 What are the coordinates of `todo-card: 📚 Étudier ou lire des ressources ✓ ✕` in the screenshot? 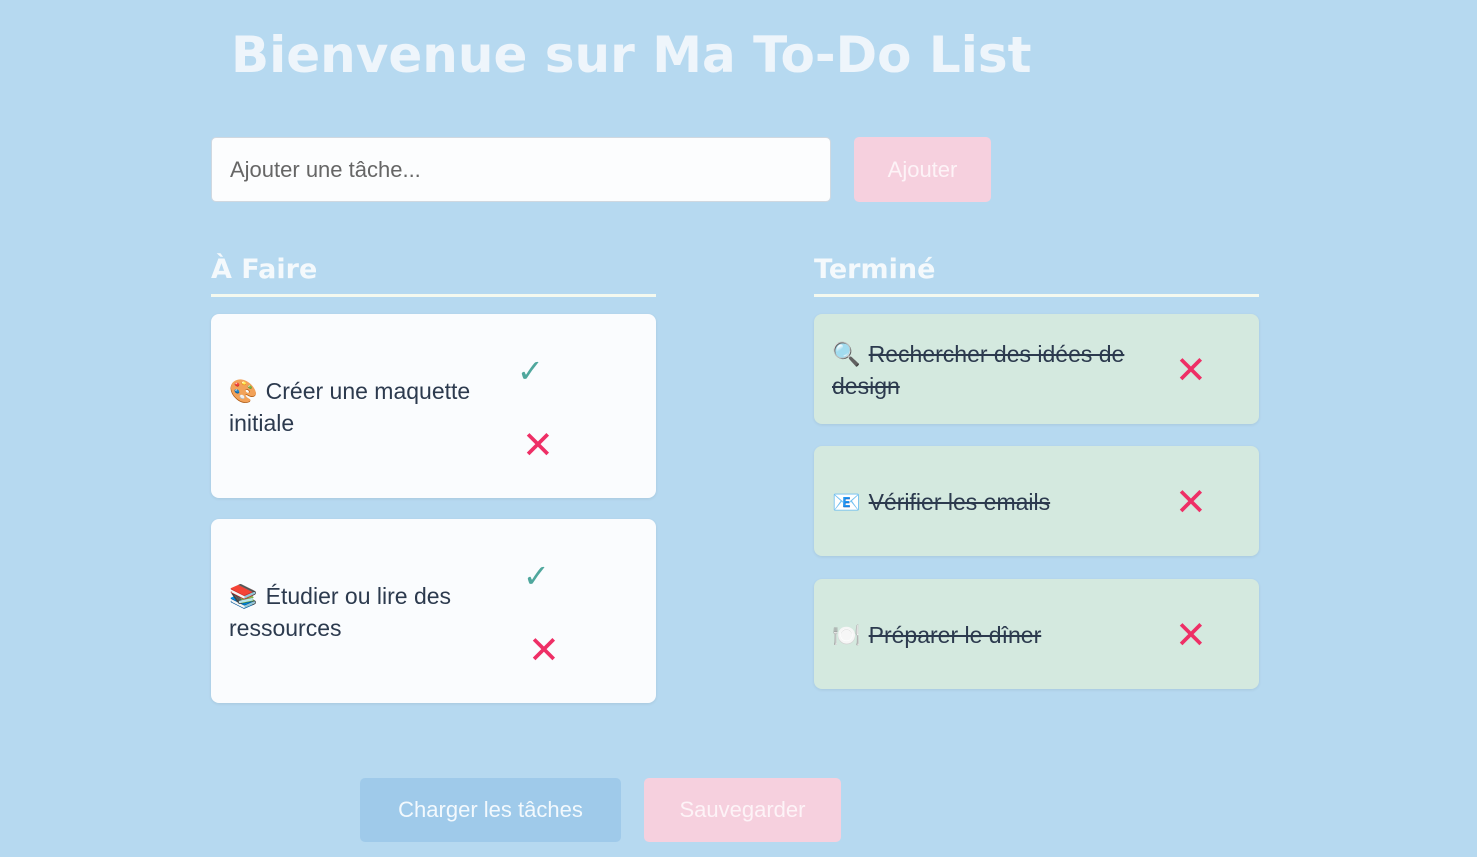 It's located at (433, 611).